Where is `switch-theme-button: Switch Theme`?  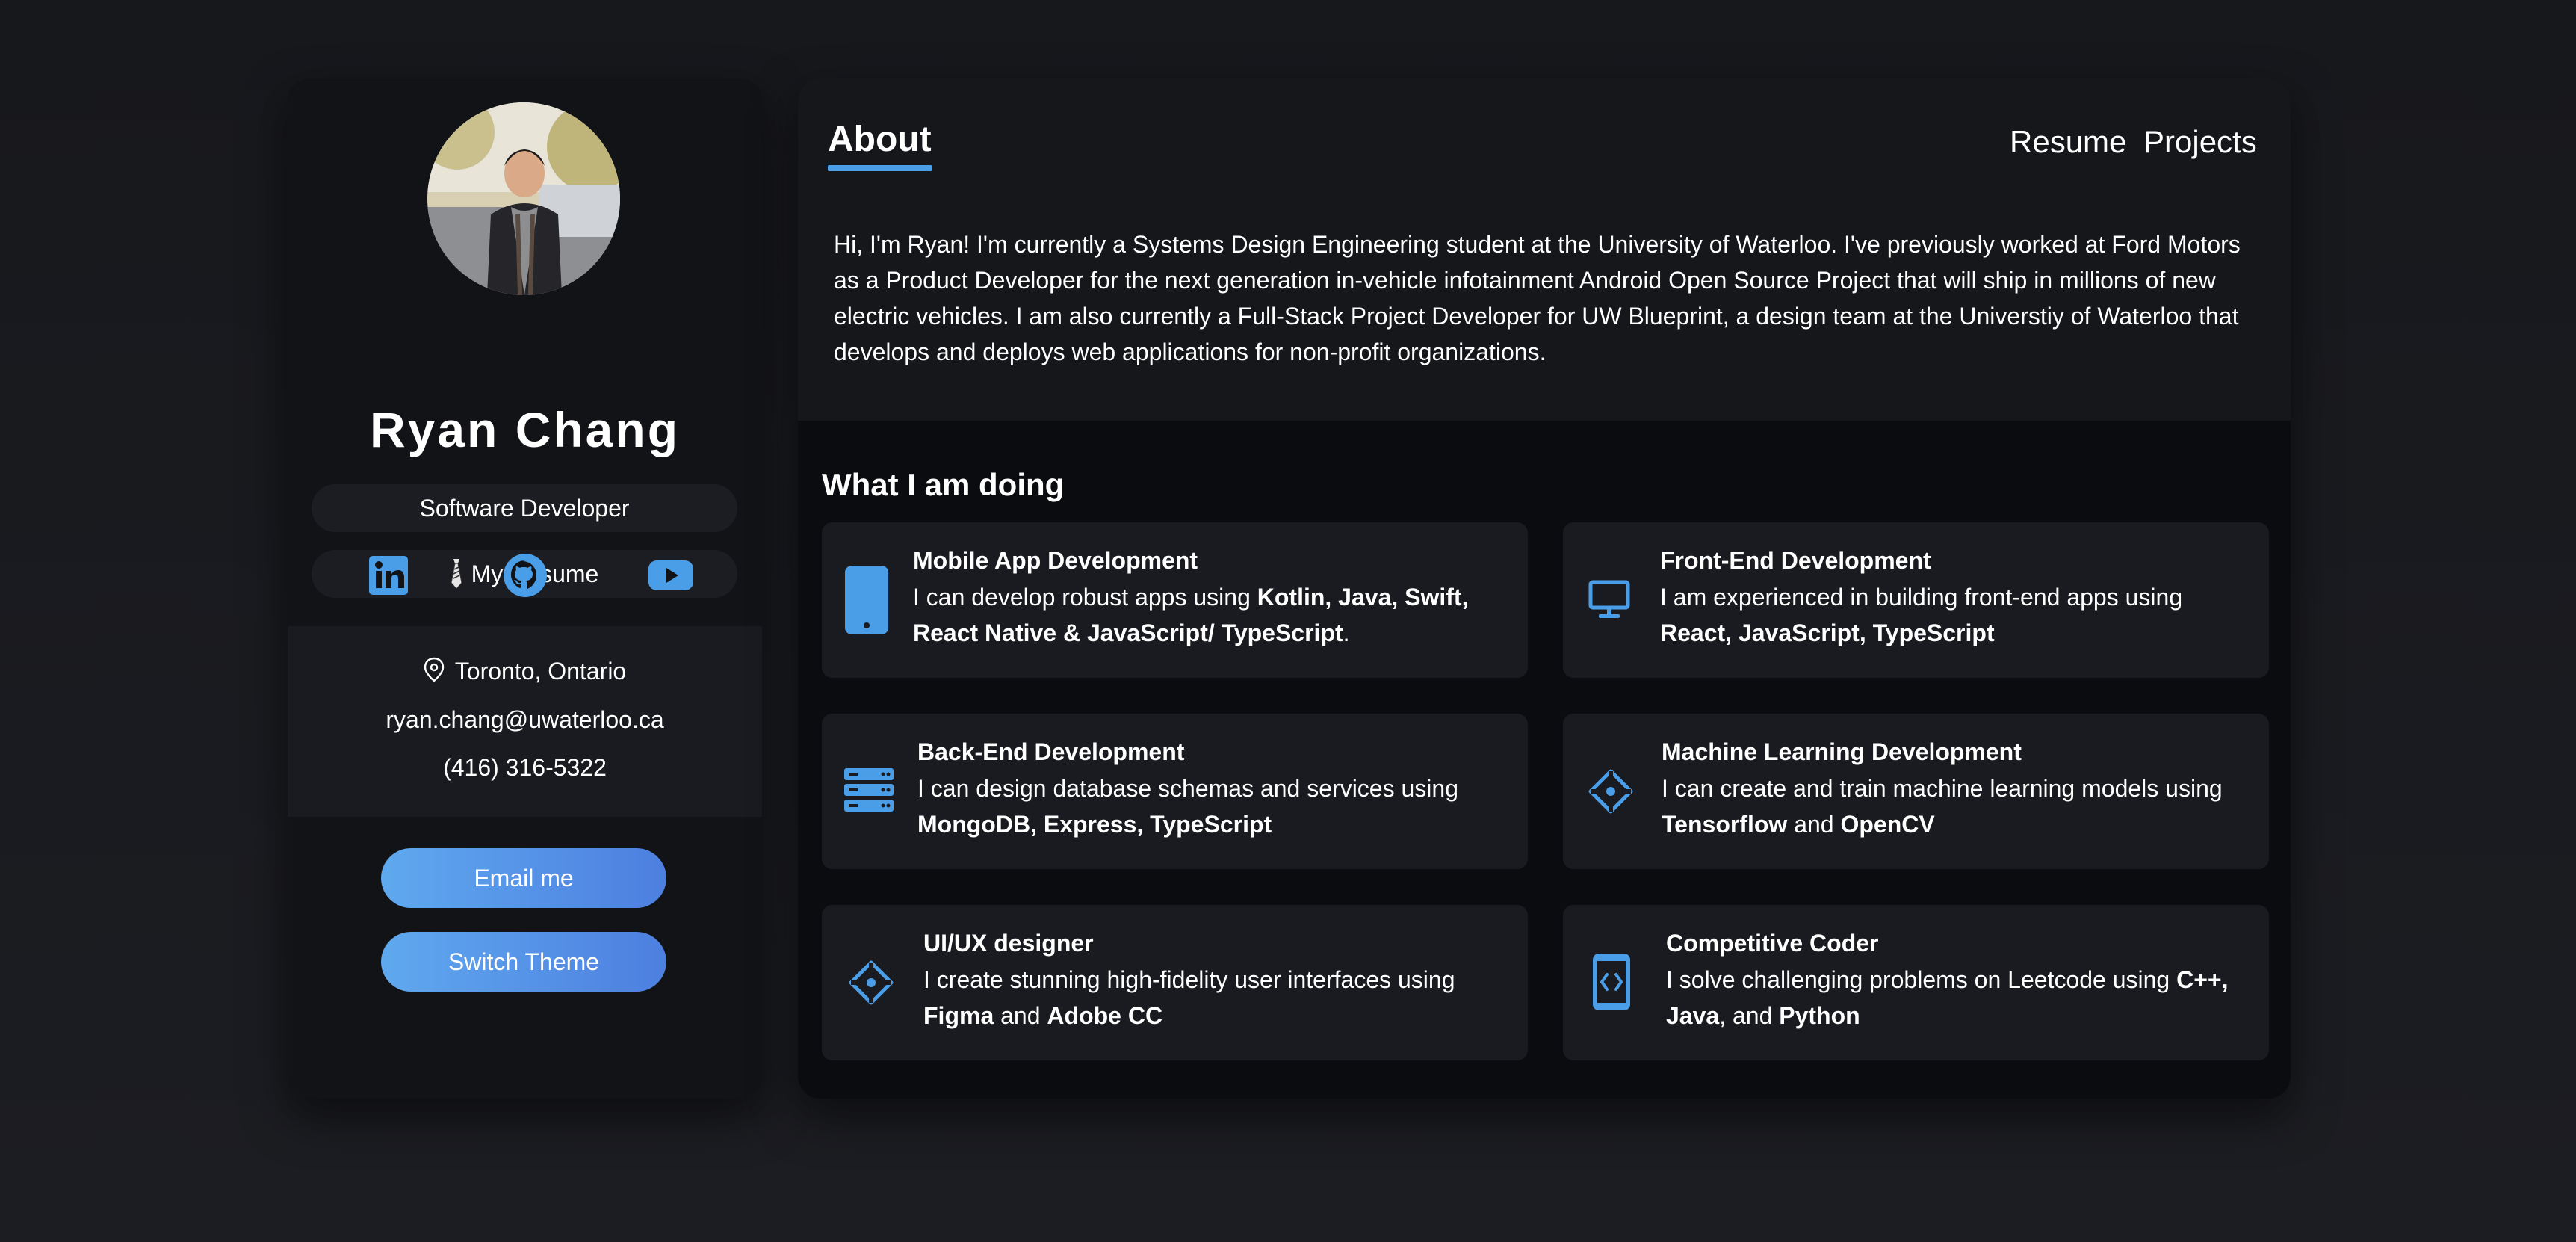
switch-theme-button: Switch Theme is located at coordinates (523, 962).